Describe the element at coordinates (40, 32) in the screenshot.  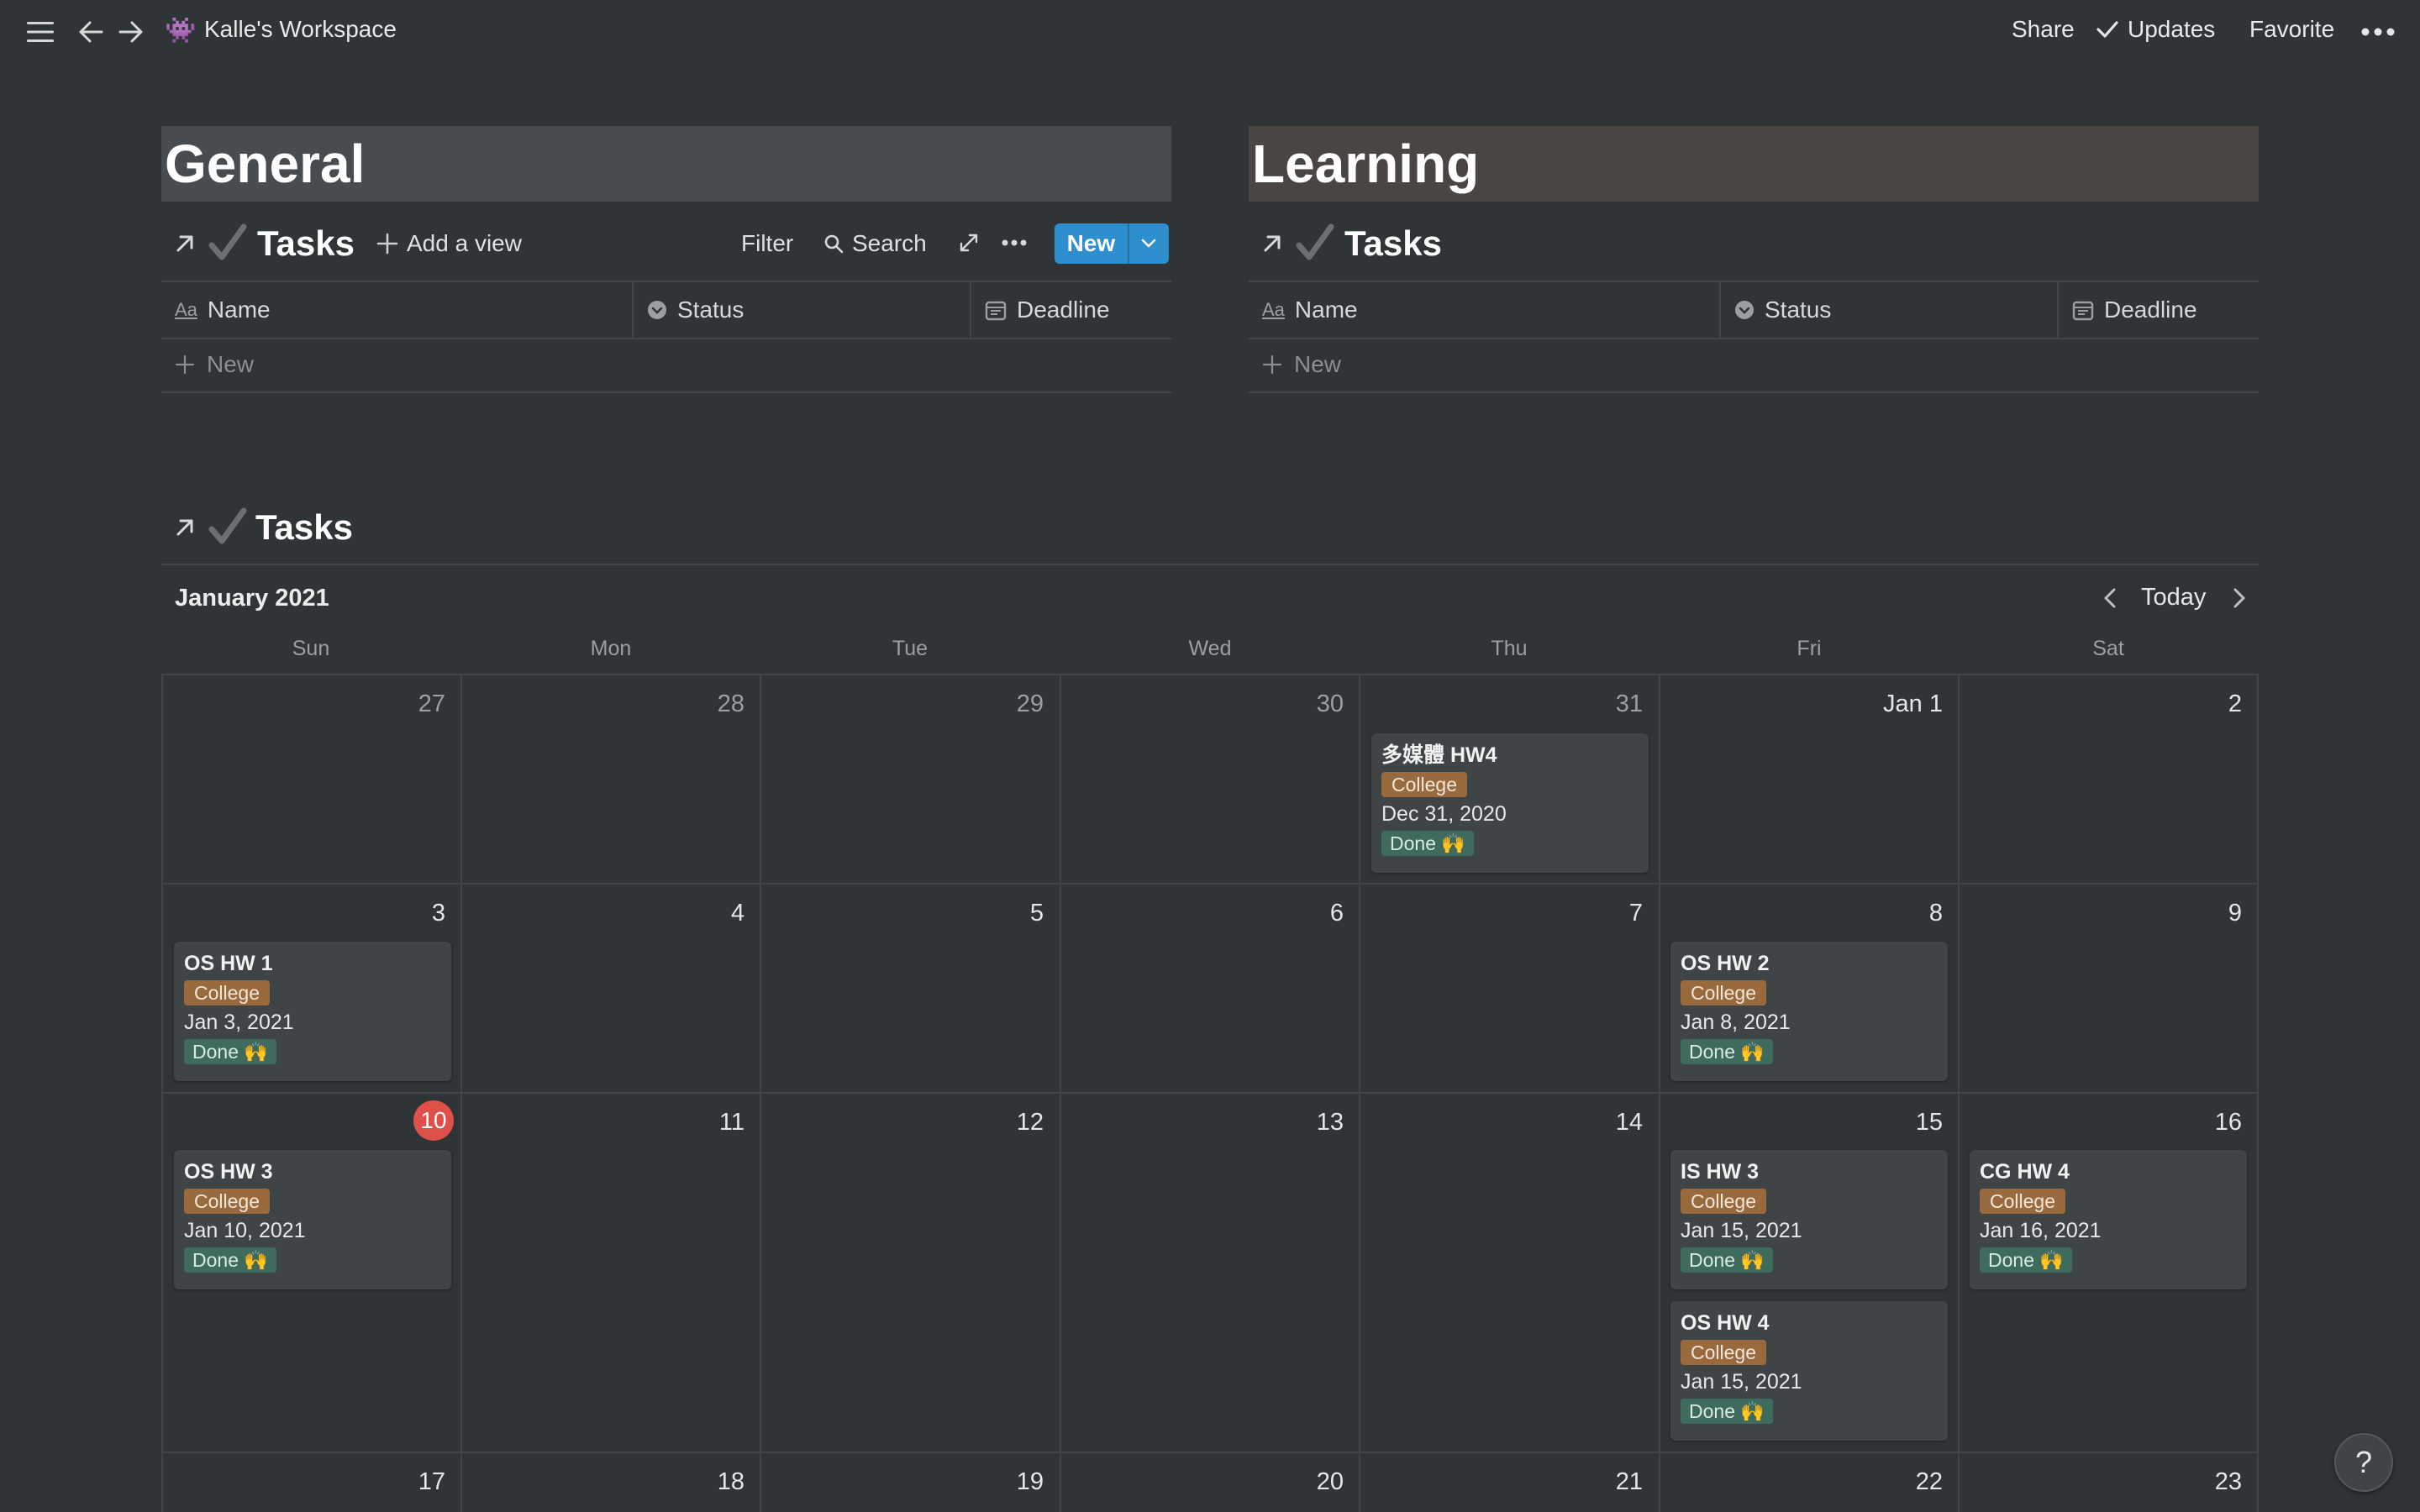
I see `sidebar-menu-icon` at that location.